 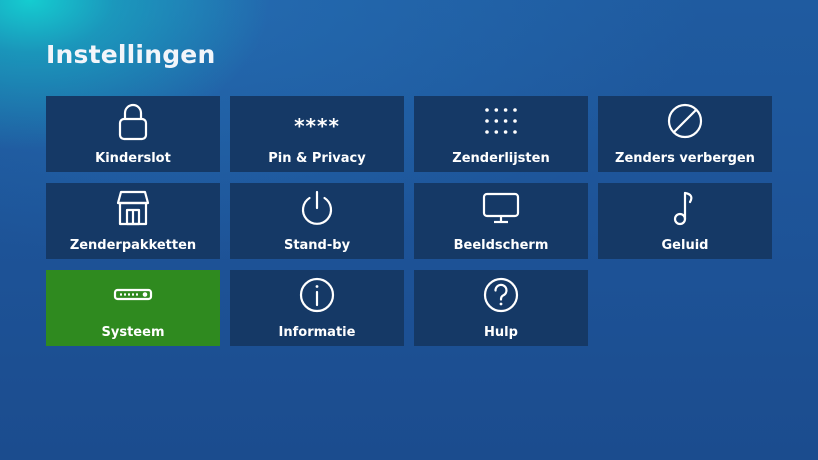 I want to click on tile-informatie: Informatie, so click(x=317, y=308).